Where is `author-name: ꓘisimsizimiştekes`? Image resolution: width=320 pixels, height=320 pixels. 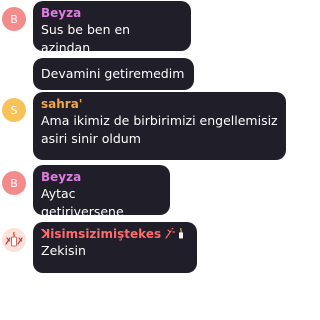
author-name: ꓘisimsizimiştekes is located at coordinates (101, 234).